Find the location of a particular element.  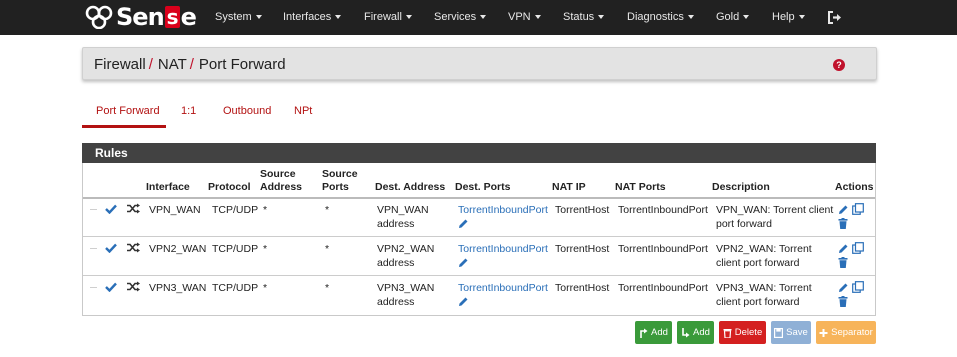

nav-gold: Gold is located at coordinates (733, 17).